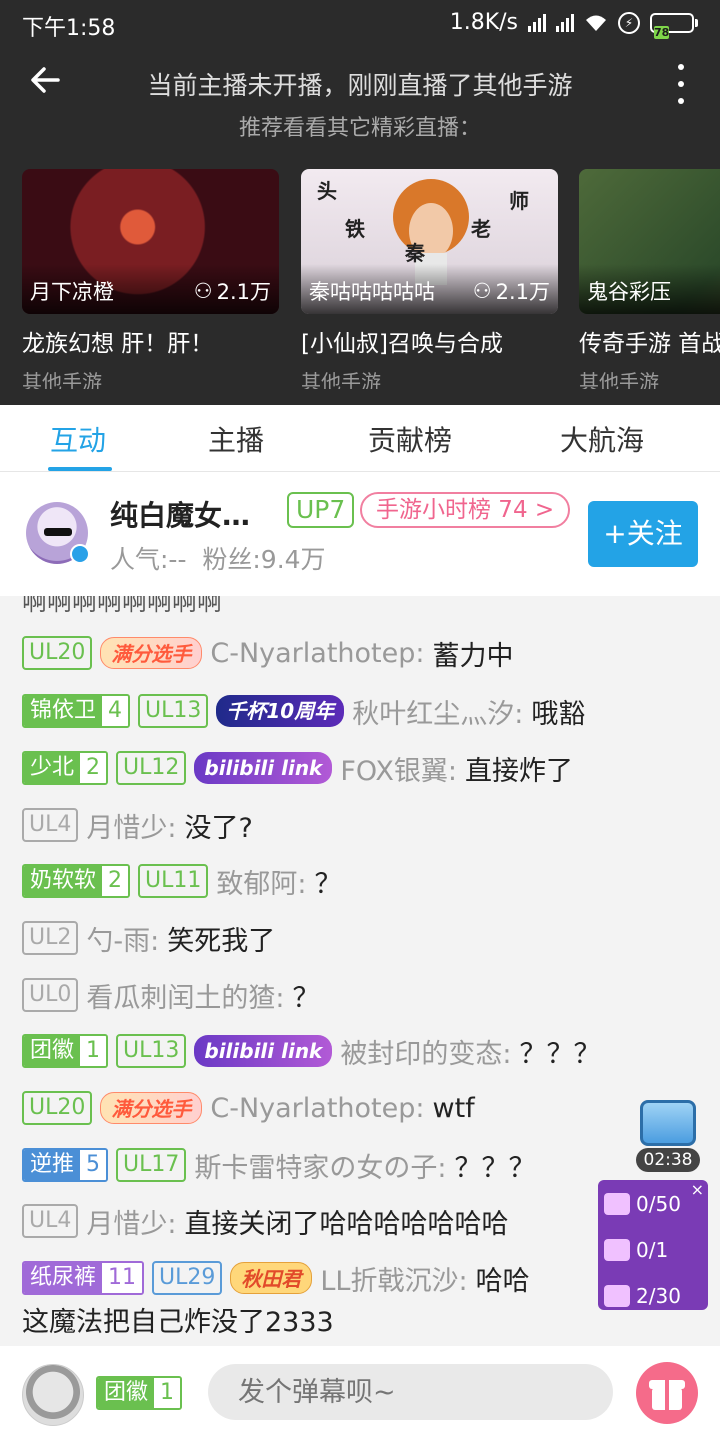 Image resolution: width=720 pixels, height=1440 pixels. I want to click on chat-text: wtf, so click(453, 1108).